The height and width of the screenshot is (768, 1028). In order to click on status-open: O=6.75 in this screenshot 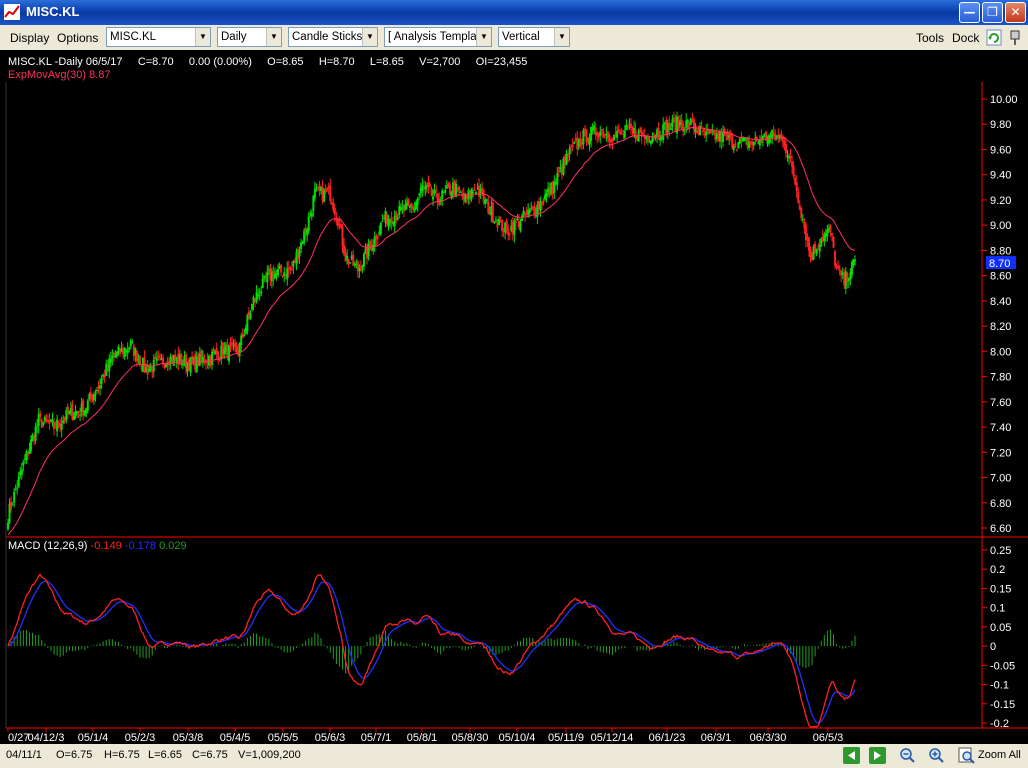, I will do `click(74, 755)`.